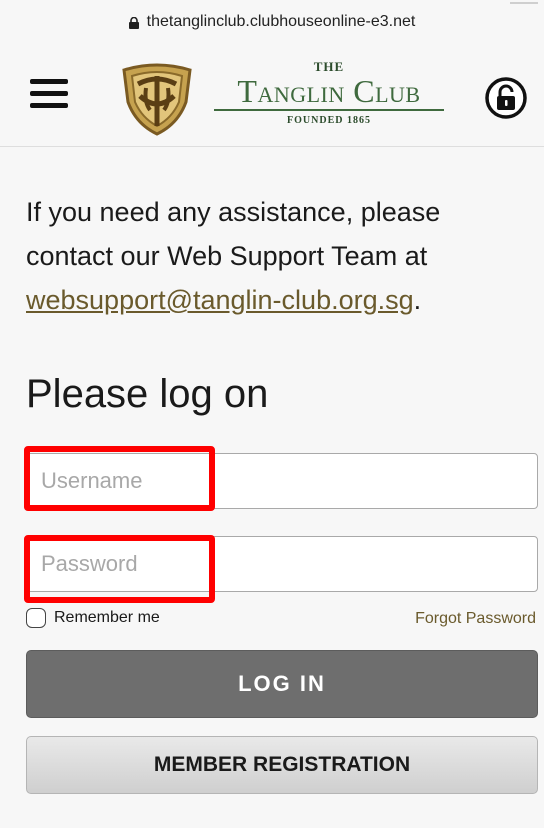  What do you see at coordinates (524, 3) in the screenshot?
I see `urlbar-edge` at bounding box center [524, 3].